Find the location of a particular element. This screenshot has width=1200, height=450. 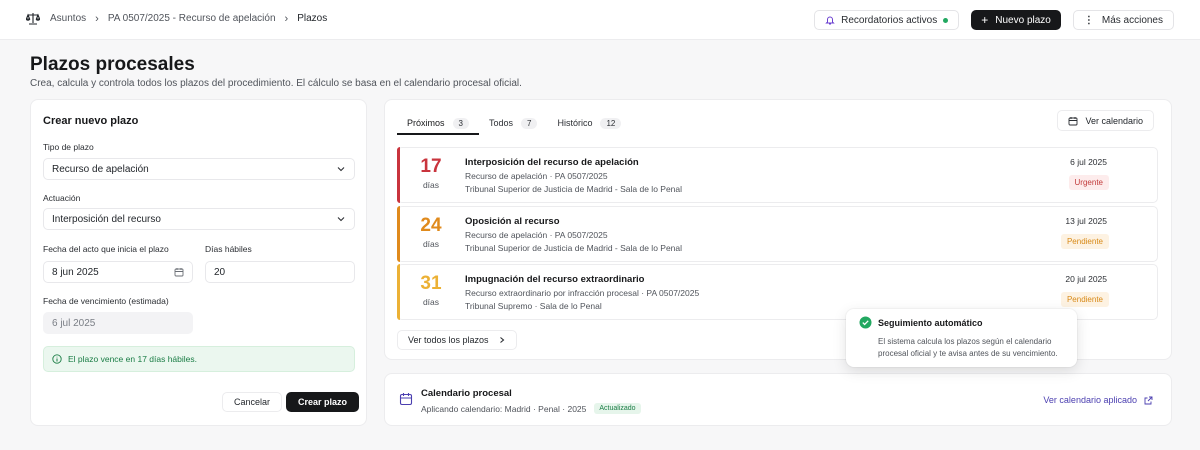

type-label: Tipo de plazo is located at coordinates (68, 147).